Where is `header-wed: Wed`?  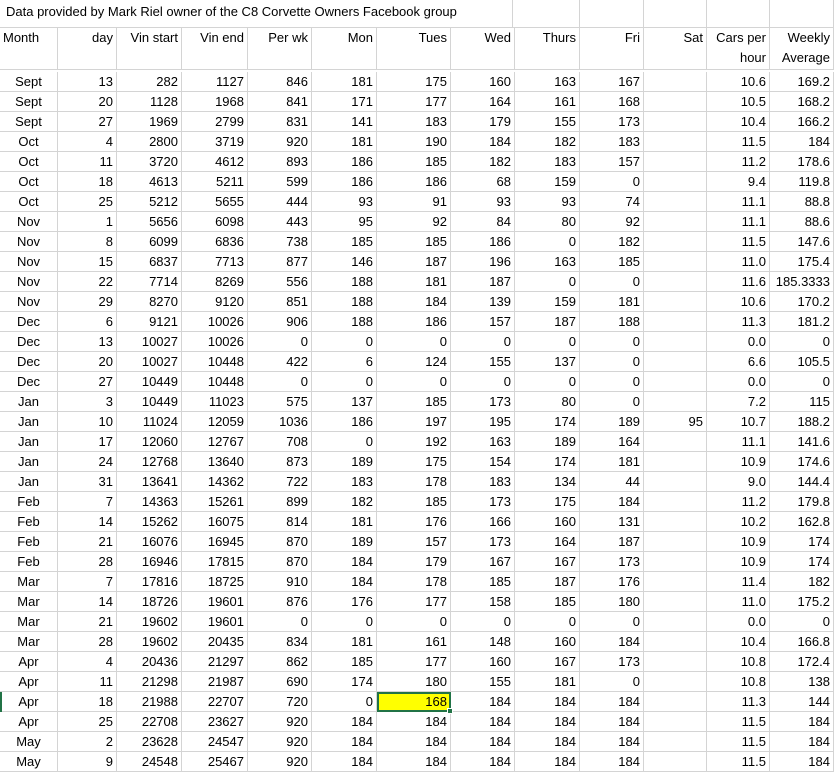
header-wed: Wed is located at coordinates (483, 49).